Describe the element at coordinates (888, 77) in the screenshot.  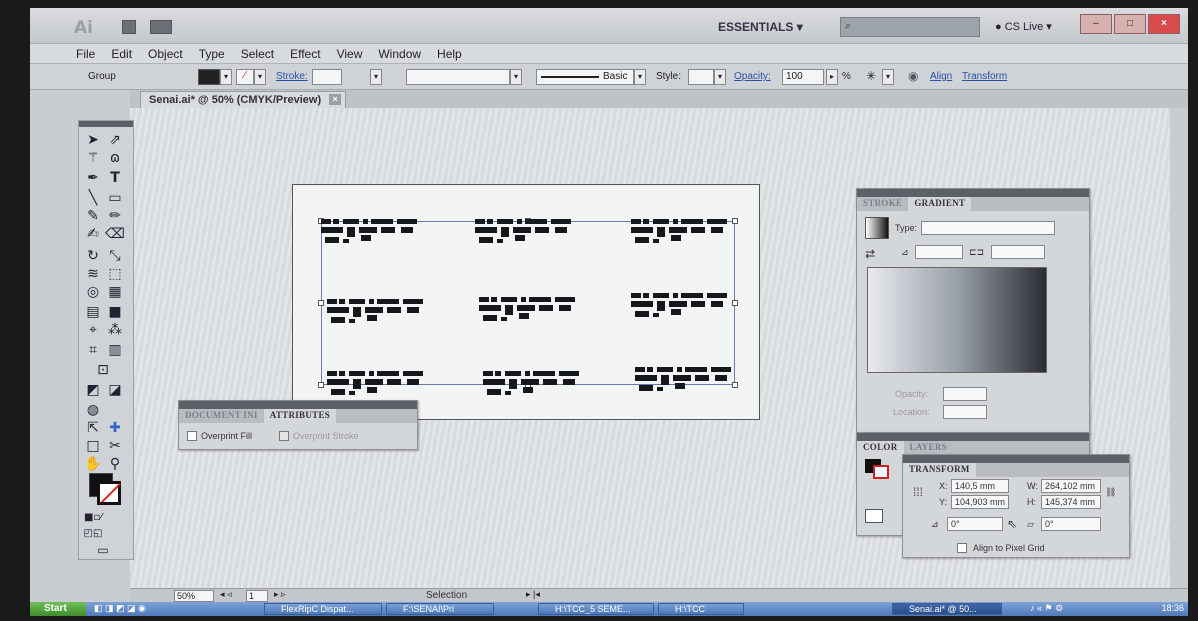
I see `recolor-dropdown: ▾` at that location.